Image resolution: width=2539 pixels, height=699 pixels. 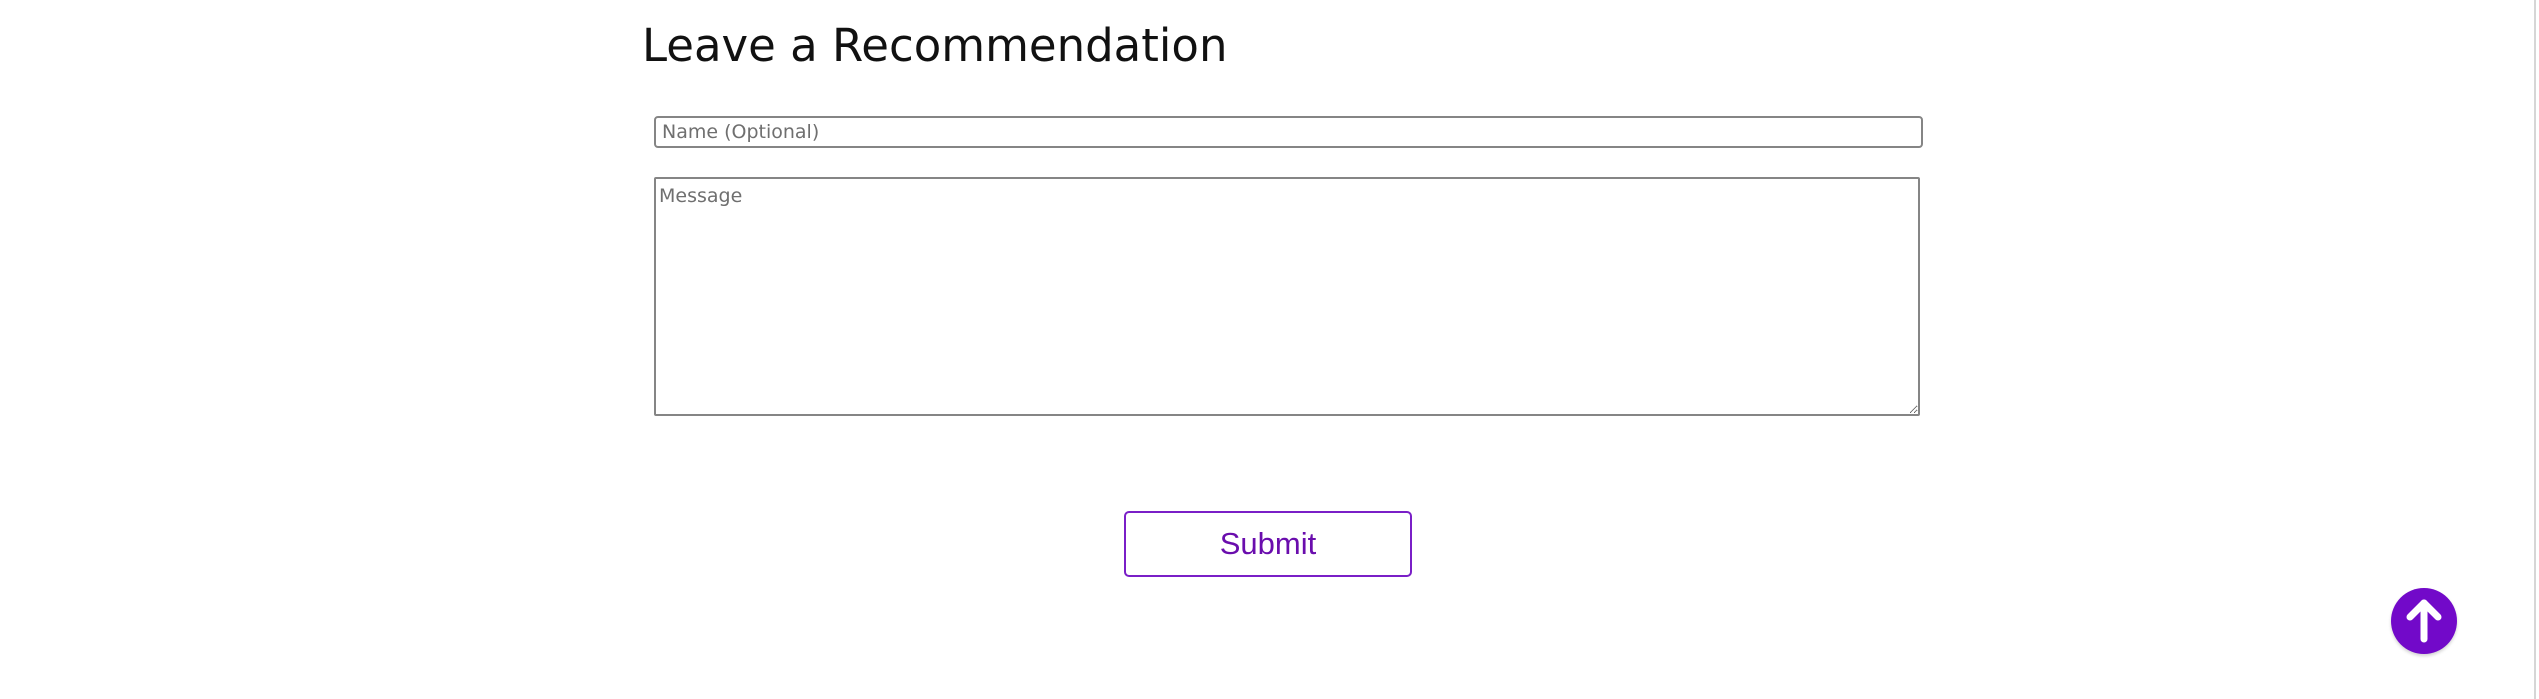 I want to click on arrow-up-icon, so click(x=2424, y=621).